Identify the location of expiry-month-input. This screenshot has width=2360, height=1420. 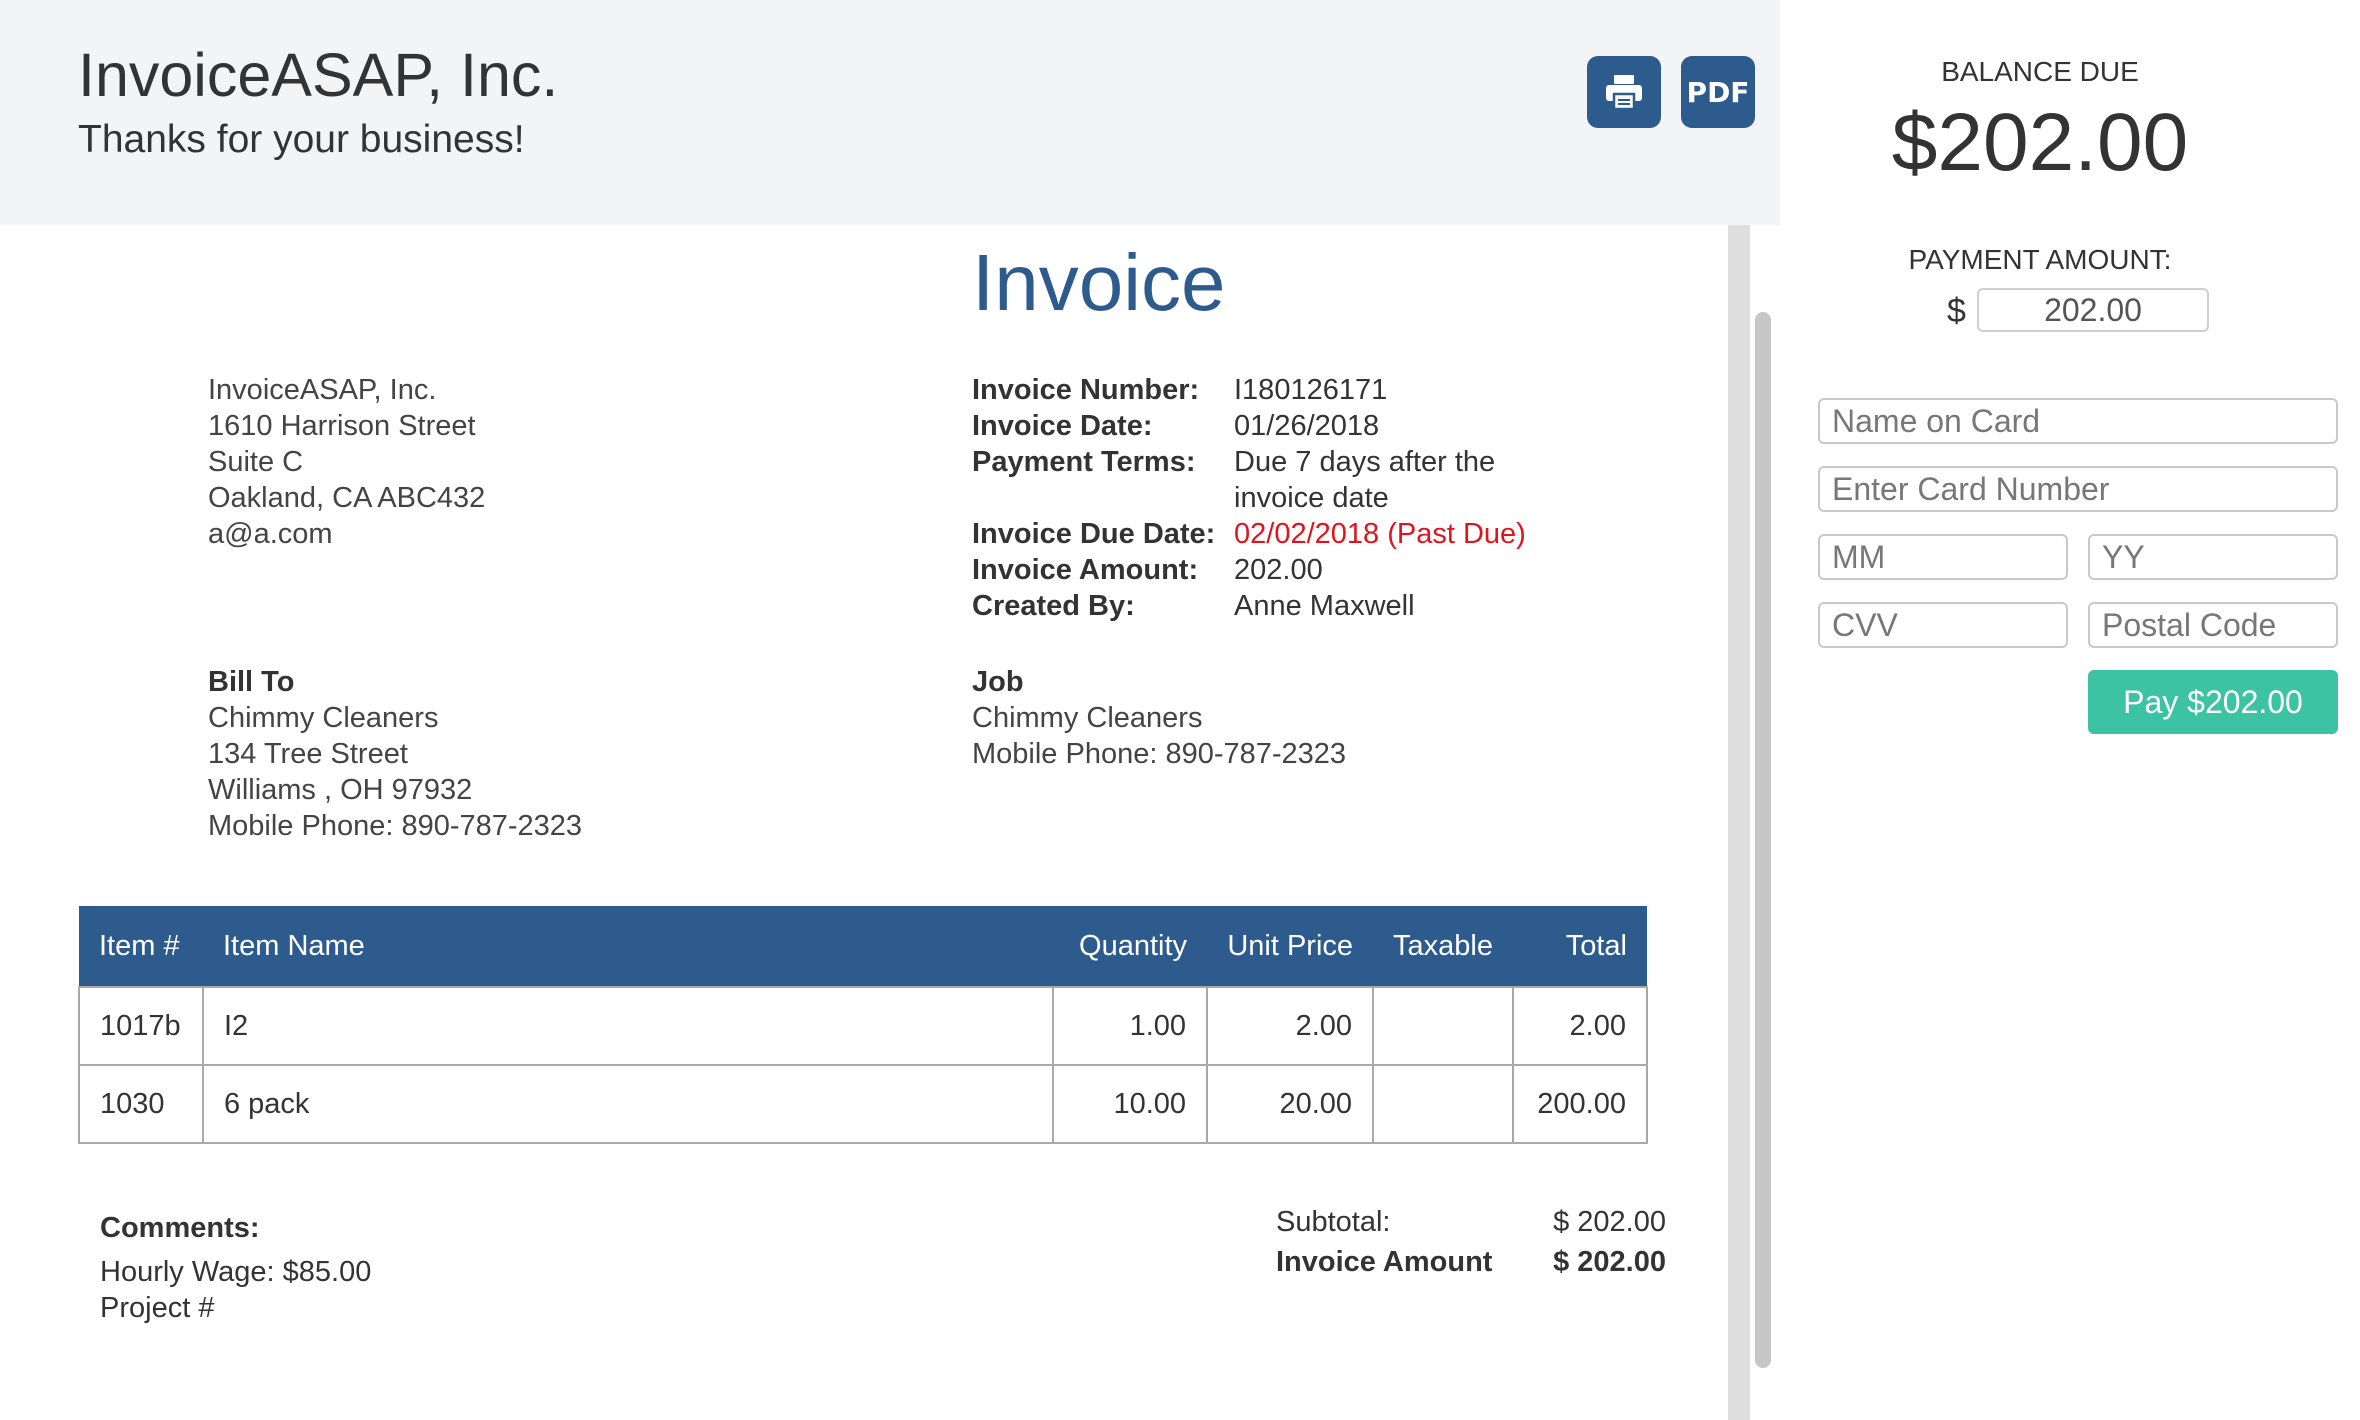
(1943, 557).